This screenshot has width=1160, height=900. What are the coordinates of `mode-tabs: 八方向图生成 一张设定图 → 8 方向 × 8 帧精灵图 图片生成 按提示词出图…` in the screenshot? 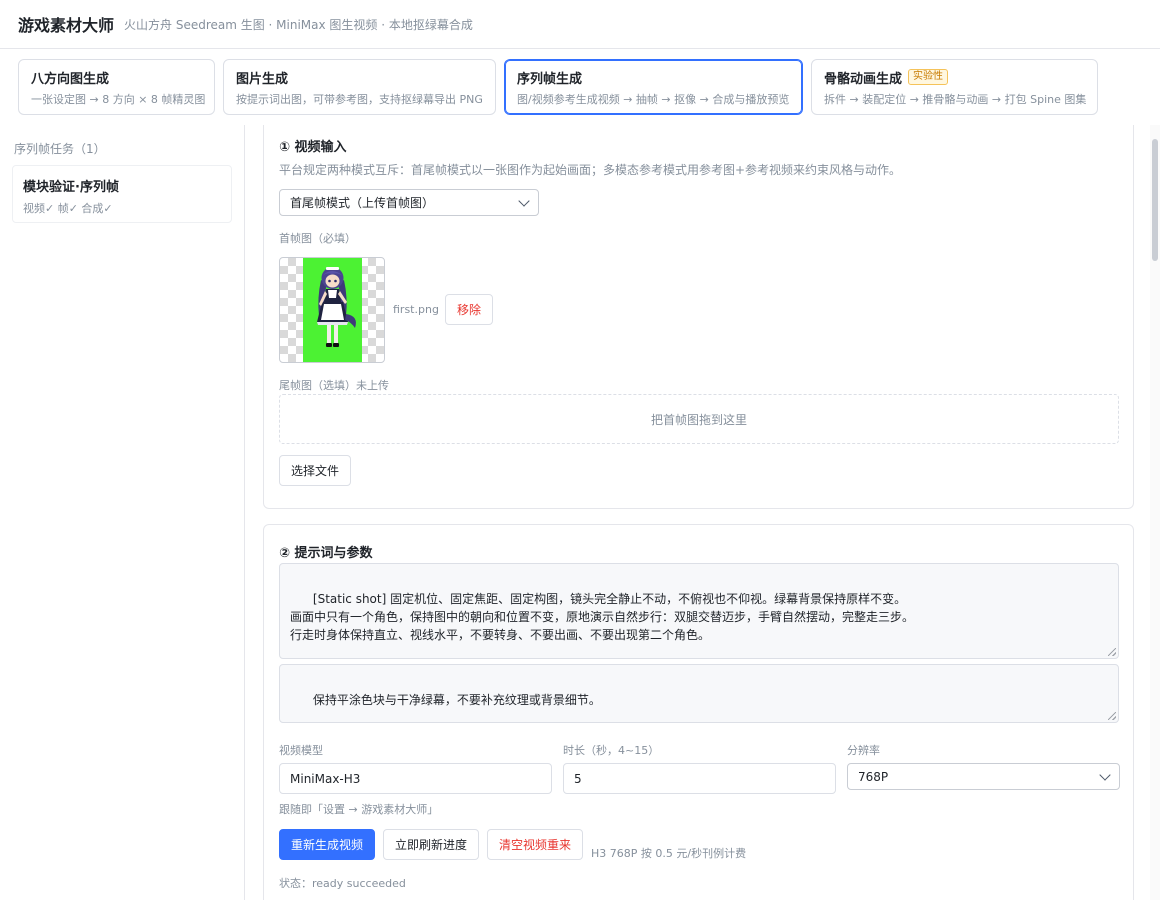 It's located at (558, 87).